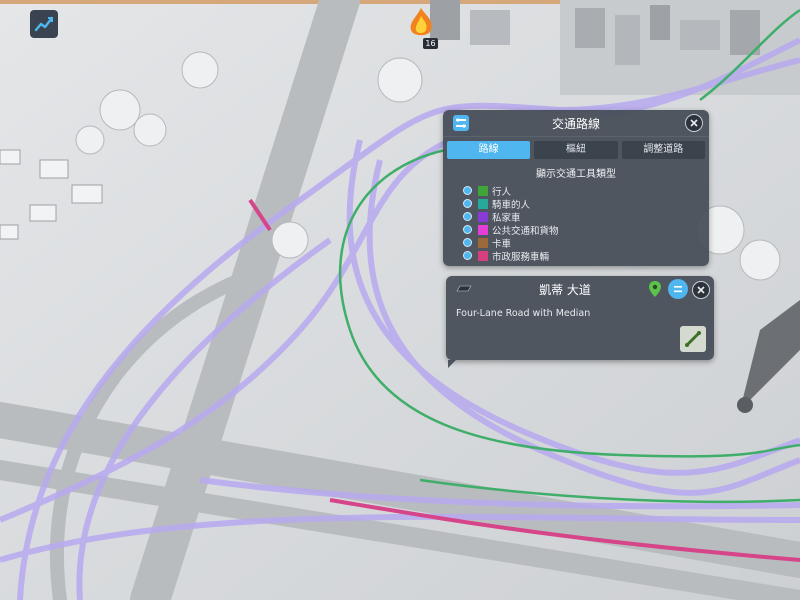 This screenshot has height=600, width=800. Describe the element at coordinates (483, 203) in the screenshot. I see `cyclist-swatch` at that location.